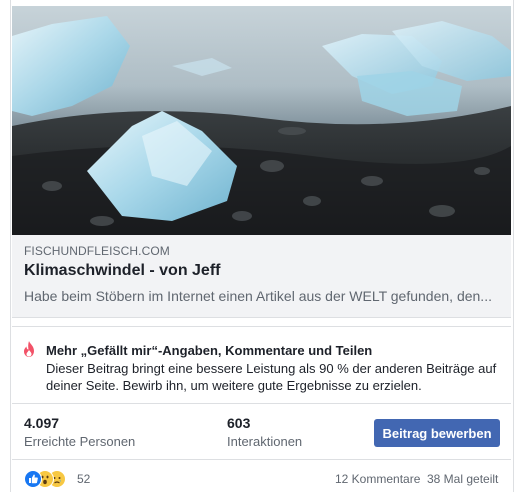 This screenshot has height=492, width=519. What do you see at coordinates (33, 479) in the screenshot?
I see `like-icon` at bounding box center [33, 479].